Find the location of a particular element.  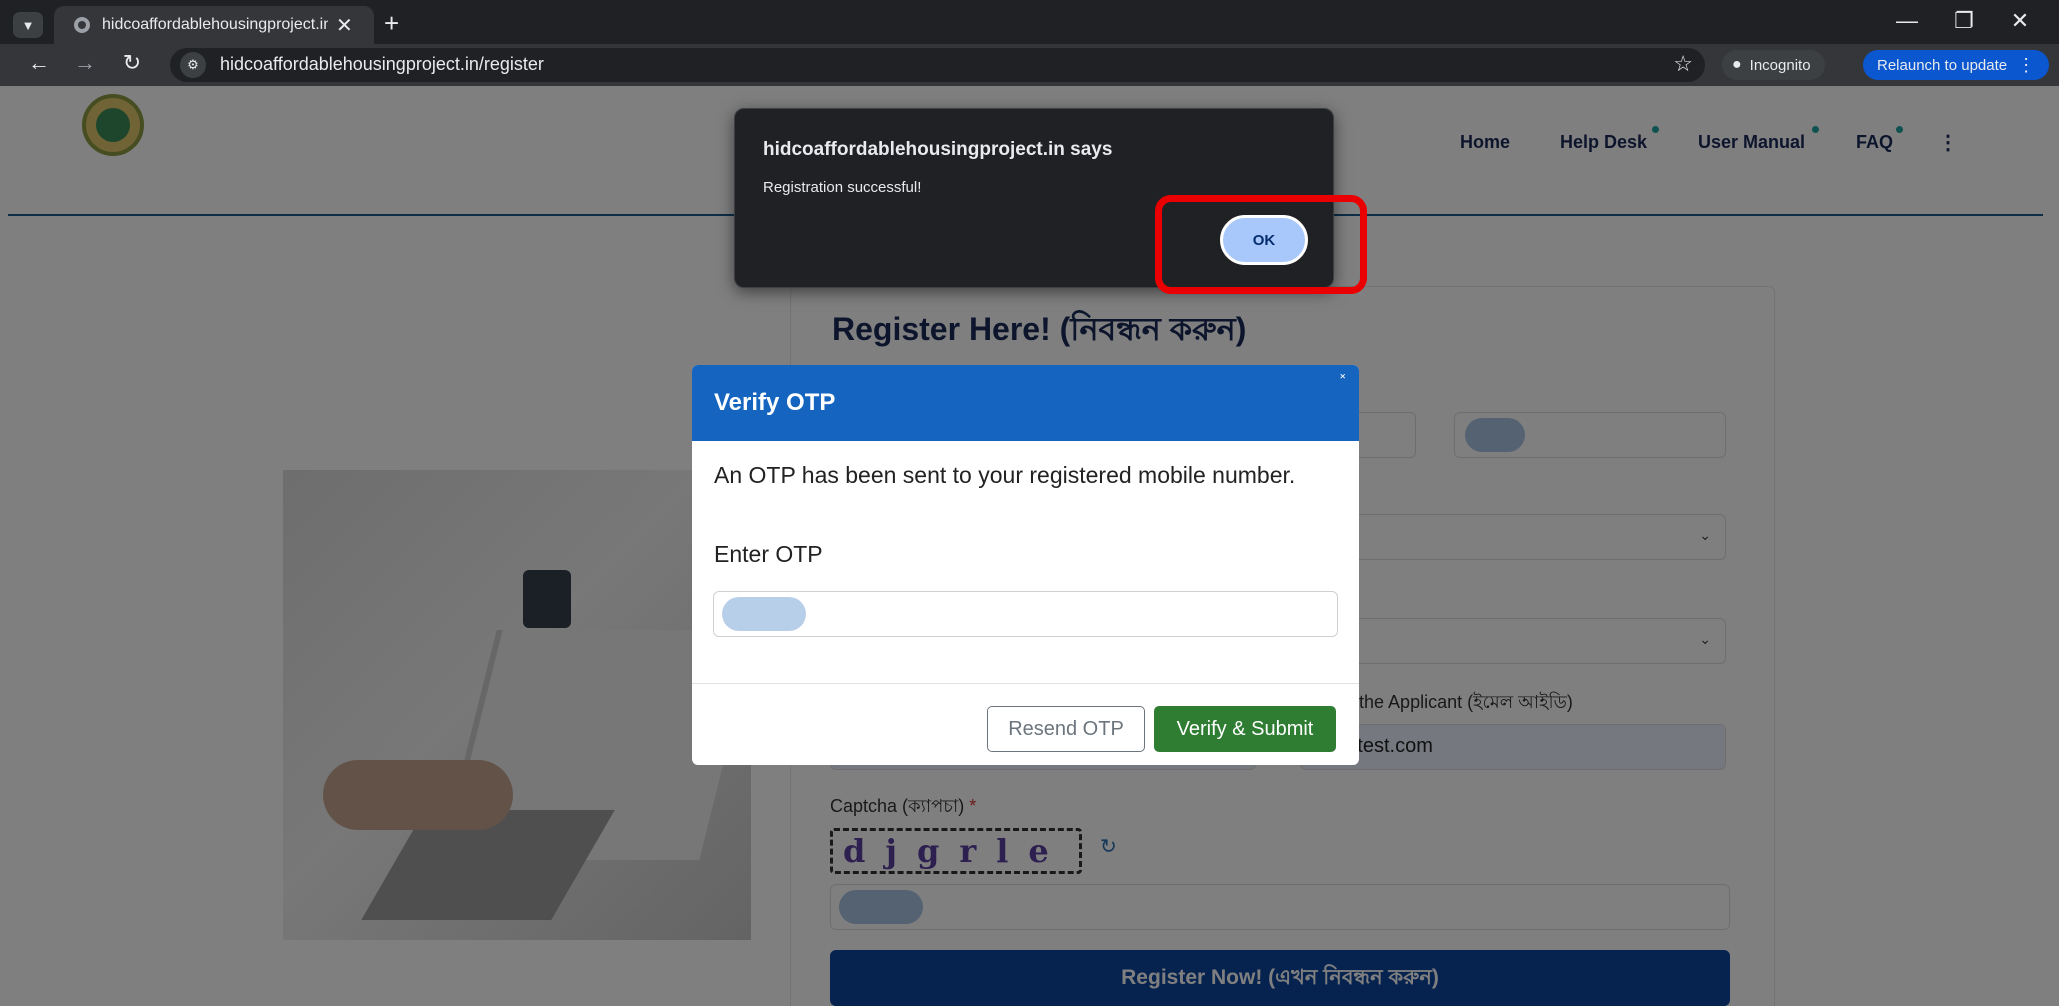

plus-icon: + is located at coordinates (391, 23).